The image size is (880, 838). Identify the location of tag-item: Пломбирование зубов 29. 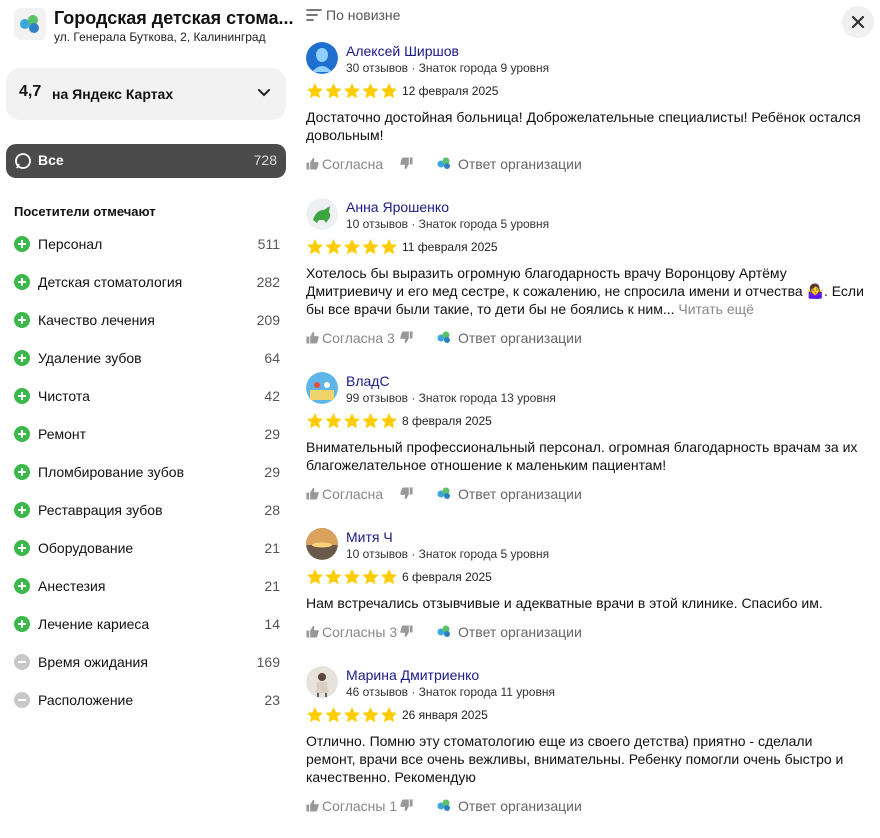
(147, 473).